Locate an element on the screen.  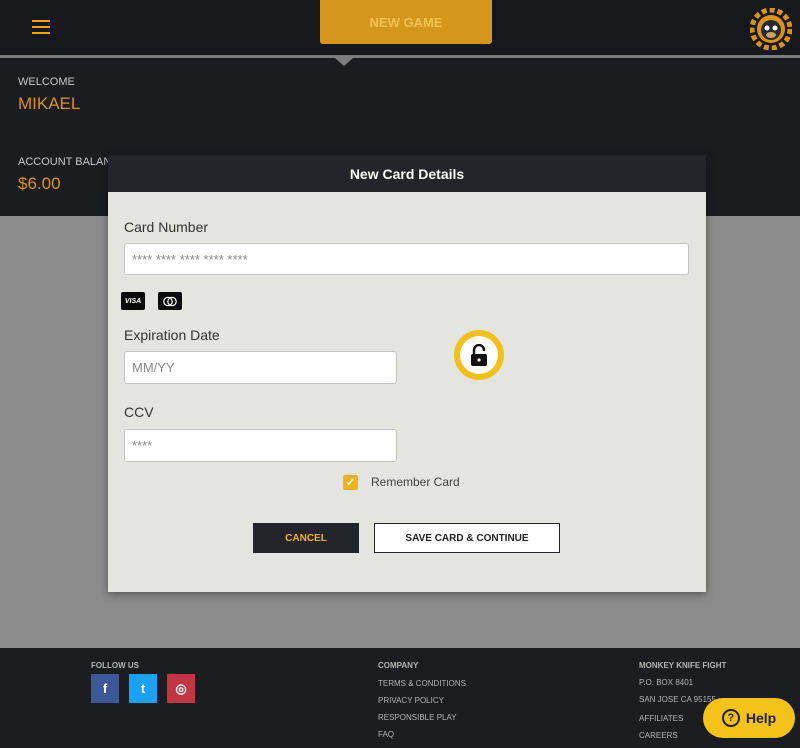
responsible-play-link: RESPONSIBLE PLAY is located at coordinates (417, 717).